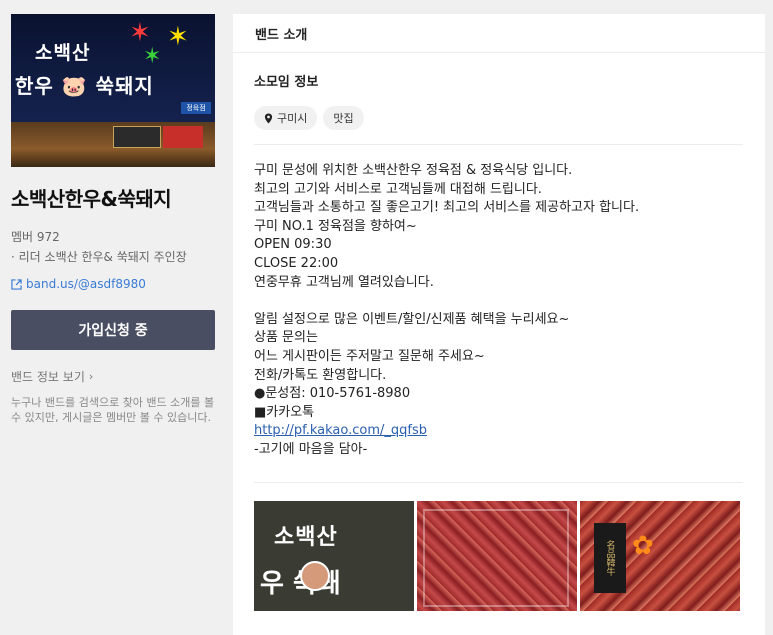 This screenshot has width=773, height=635. I want to click on chevron-right-icon: ›, so click(91, 376).